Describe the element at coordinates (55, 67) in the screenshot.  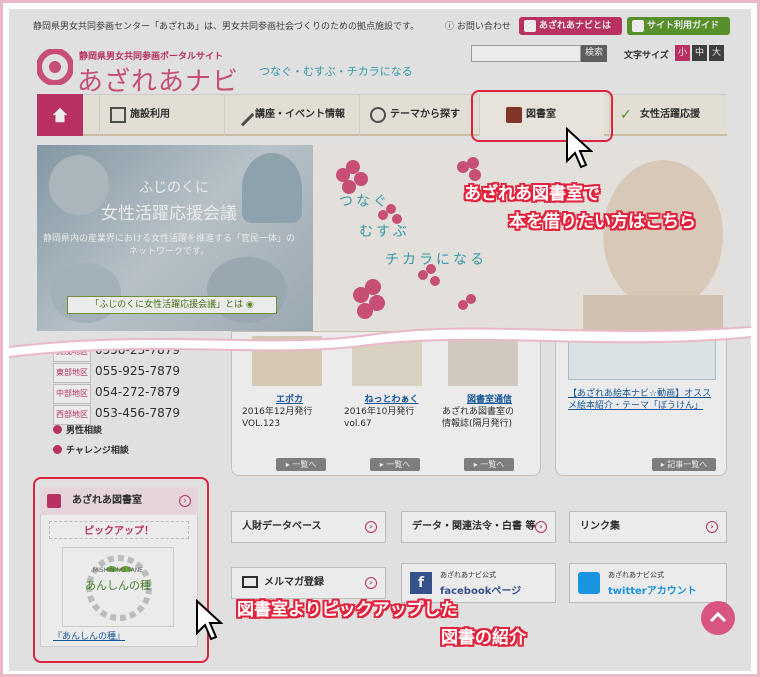
I see `logo-icon` at that location.